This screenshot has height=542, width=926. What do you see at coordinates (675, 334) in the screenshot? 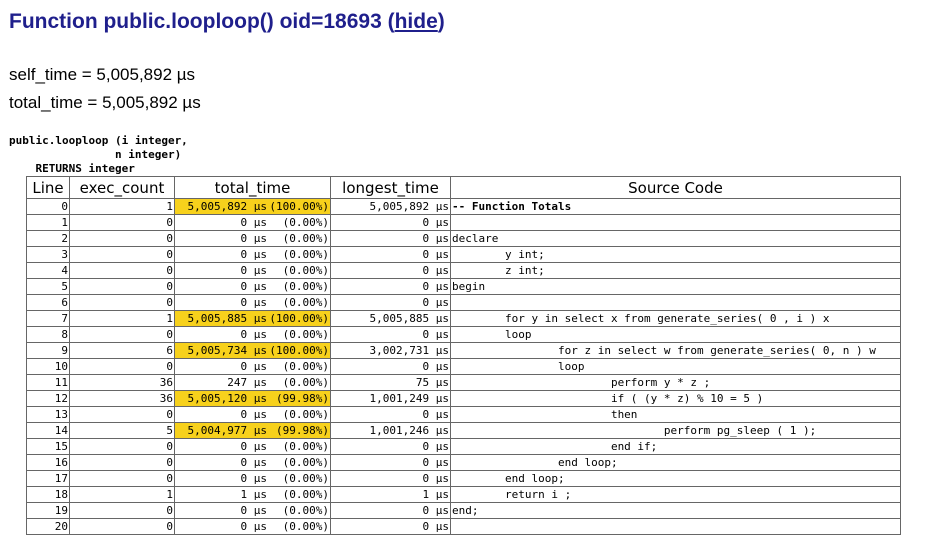
I see `source-code-cell: loop` at bounding box center [675, 334].